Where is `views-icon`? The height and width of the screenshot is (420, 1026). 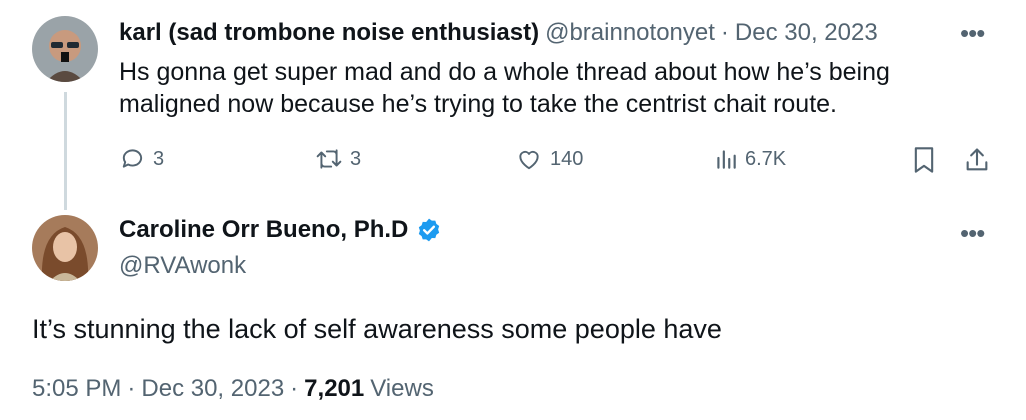
views-icon is located at coordinates (726, 159).